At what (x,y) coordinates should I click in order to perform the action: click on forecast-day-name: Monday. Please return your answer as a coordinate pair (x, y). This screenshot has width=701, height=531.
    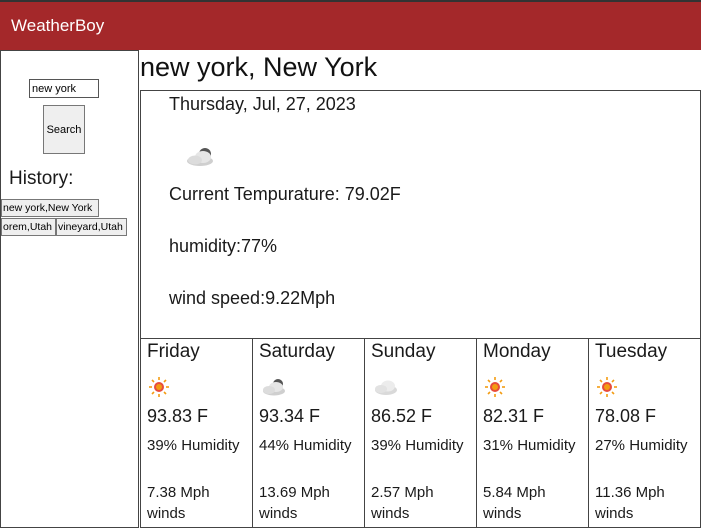
    Looking at the image, I should click on (517, 351).